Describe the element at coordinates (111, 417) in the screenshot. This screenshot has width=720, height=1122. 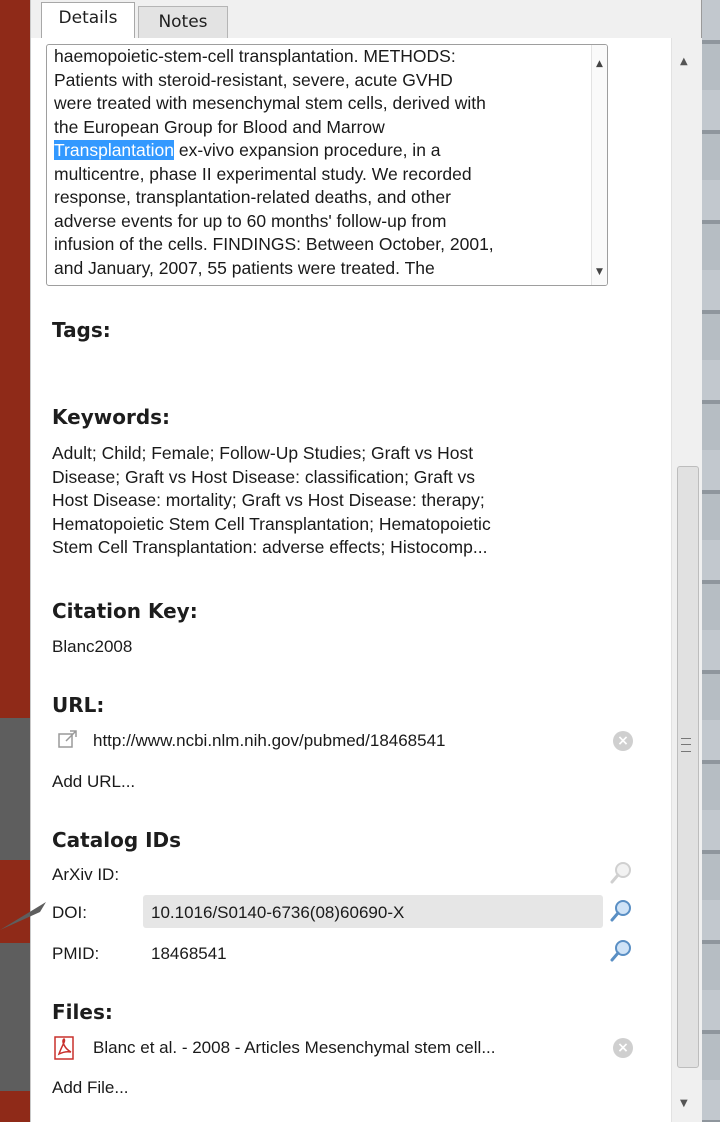
I see `keywords-label: Keywords:` at that location.